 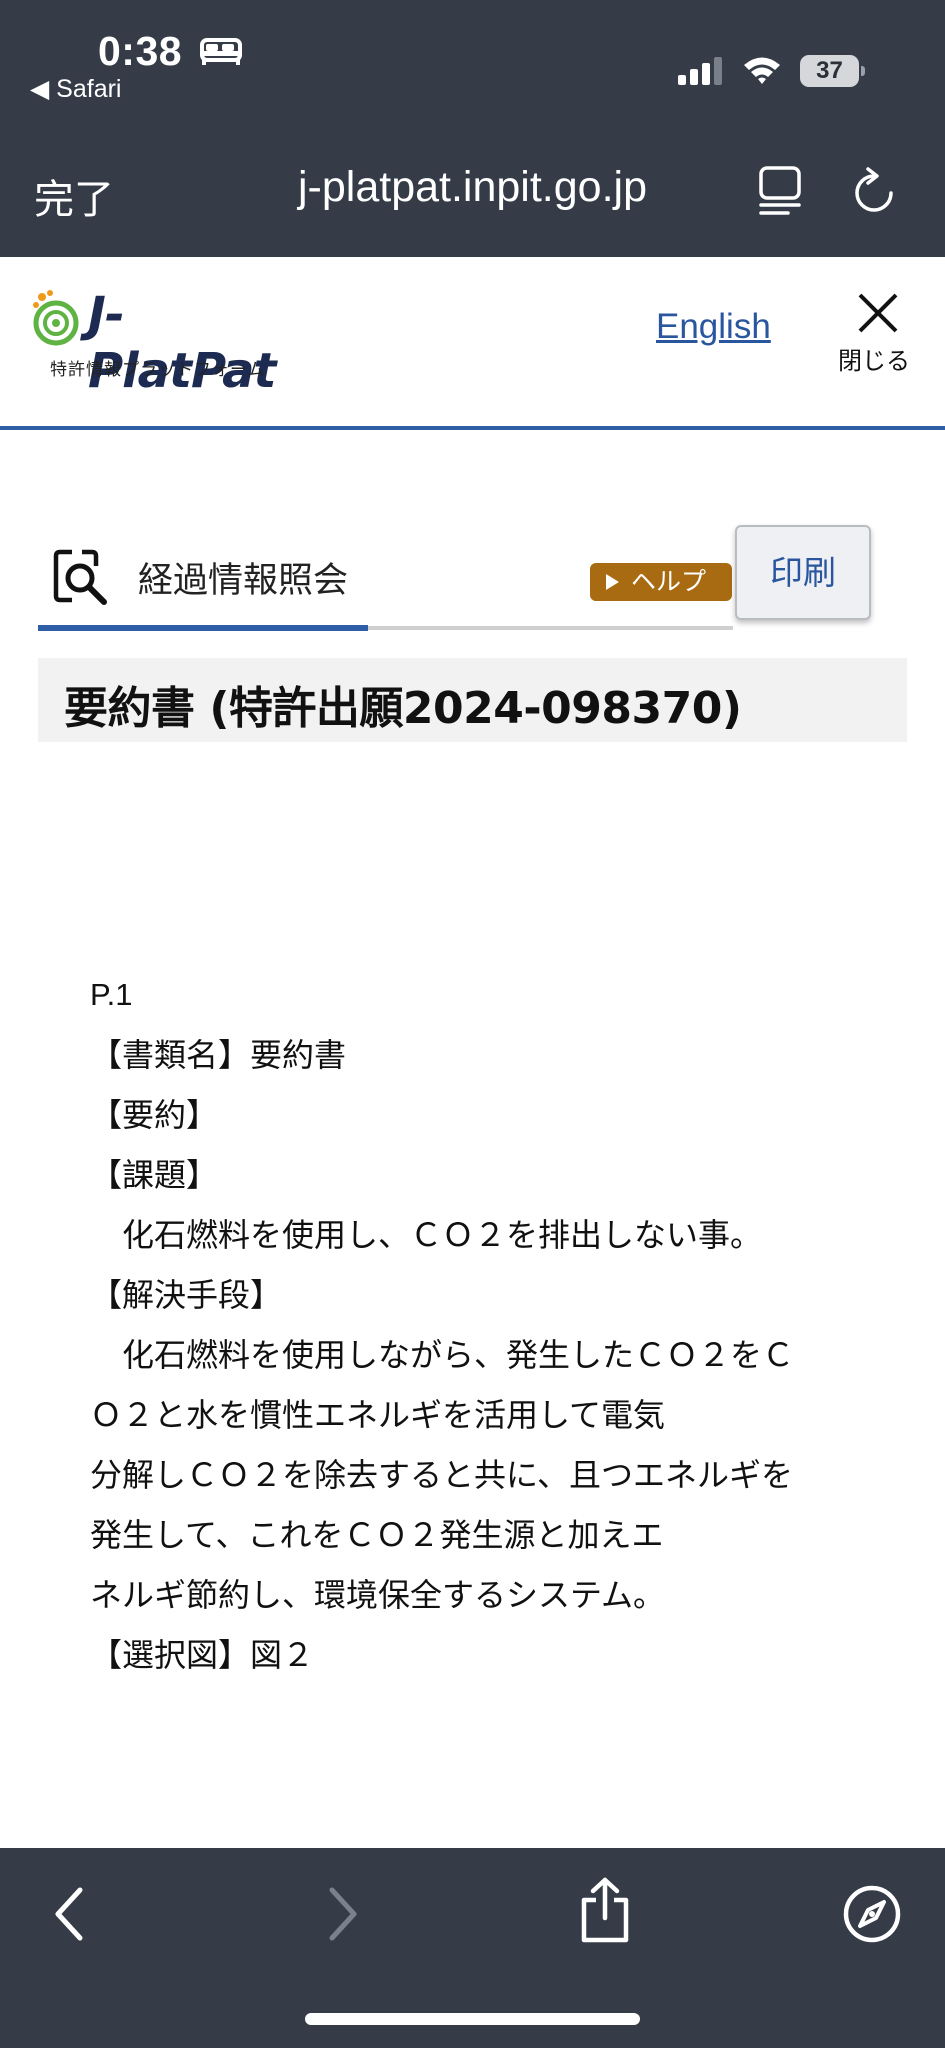 What do you see at coordinates (158, 370) in the screenshot?
I see `logo-subtitle: 特許情報プラットフォーム` at bounding box center [158, 370].